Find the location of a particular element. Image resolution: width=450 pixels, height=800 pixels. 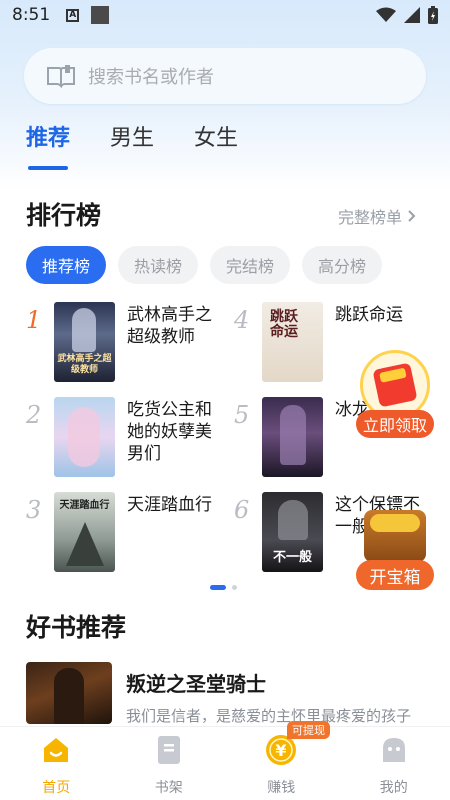

nav-home: 首页 is located at coordinates (56, 763).